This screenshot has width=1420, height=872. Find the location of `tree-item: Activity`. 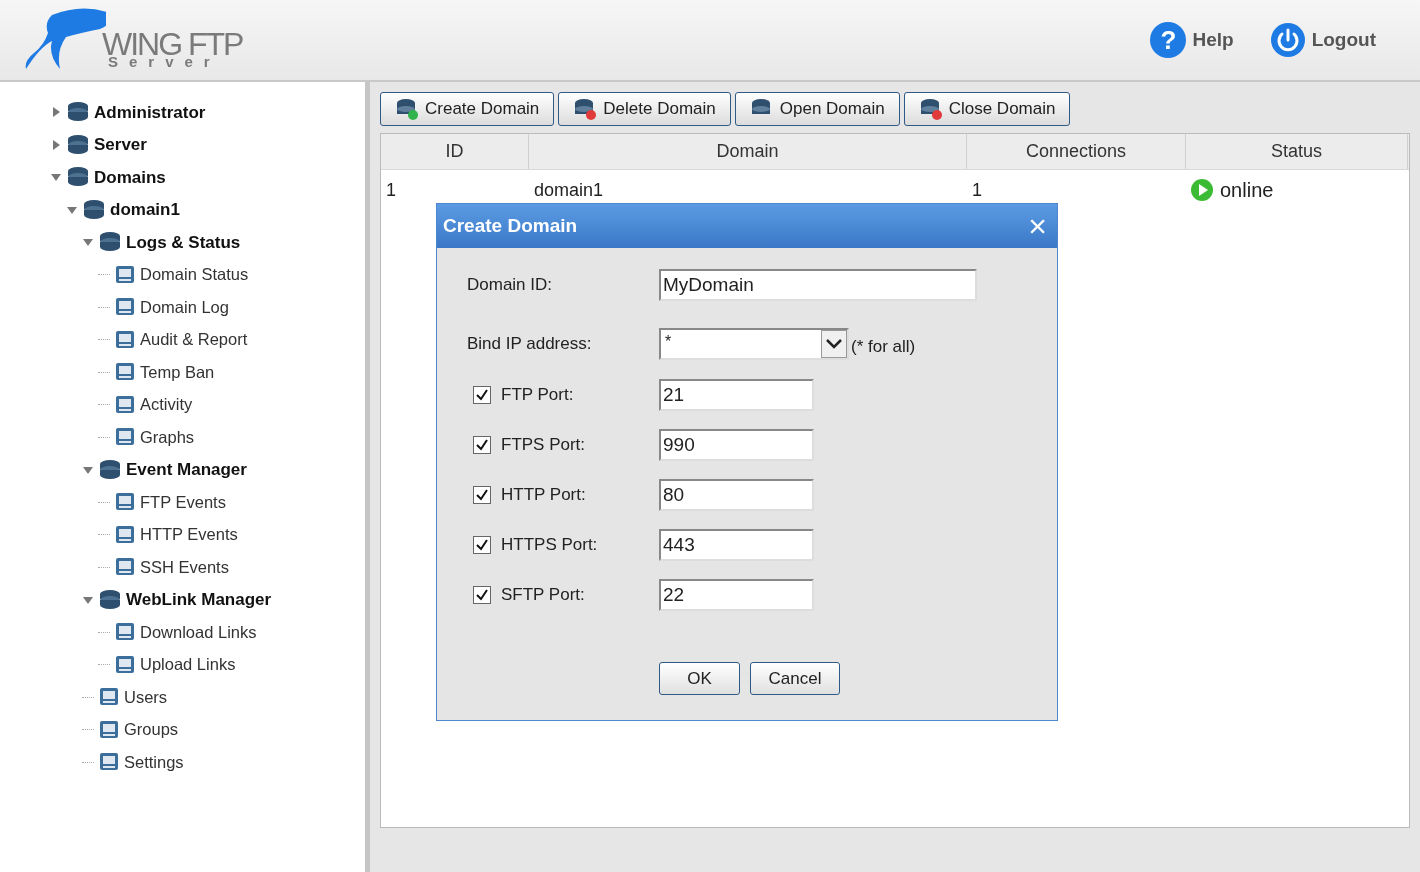

tree-item: Activity is located at coordinates (166, 405).